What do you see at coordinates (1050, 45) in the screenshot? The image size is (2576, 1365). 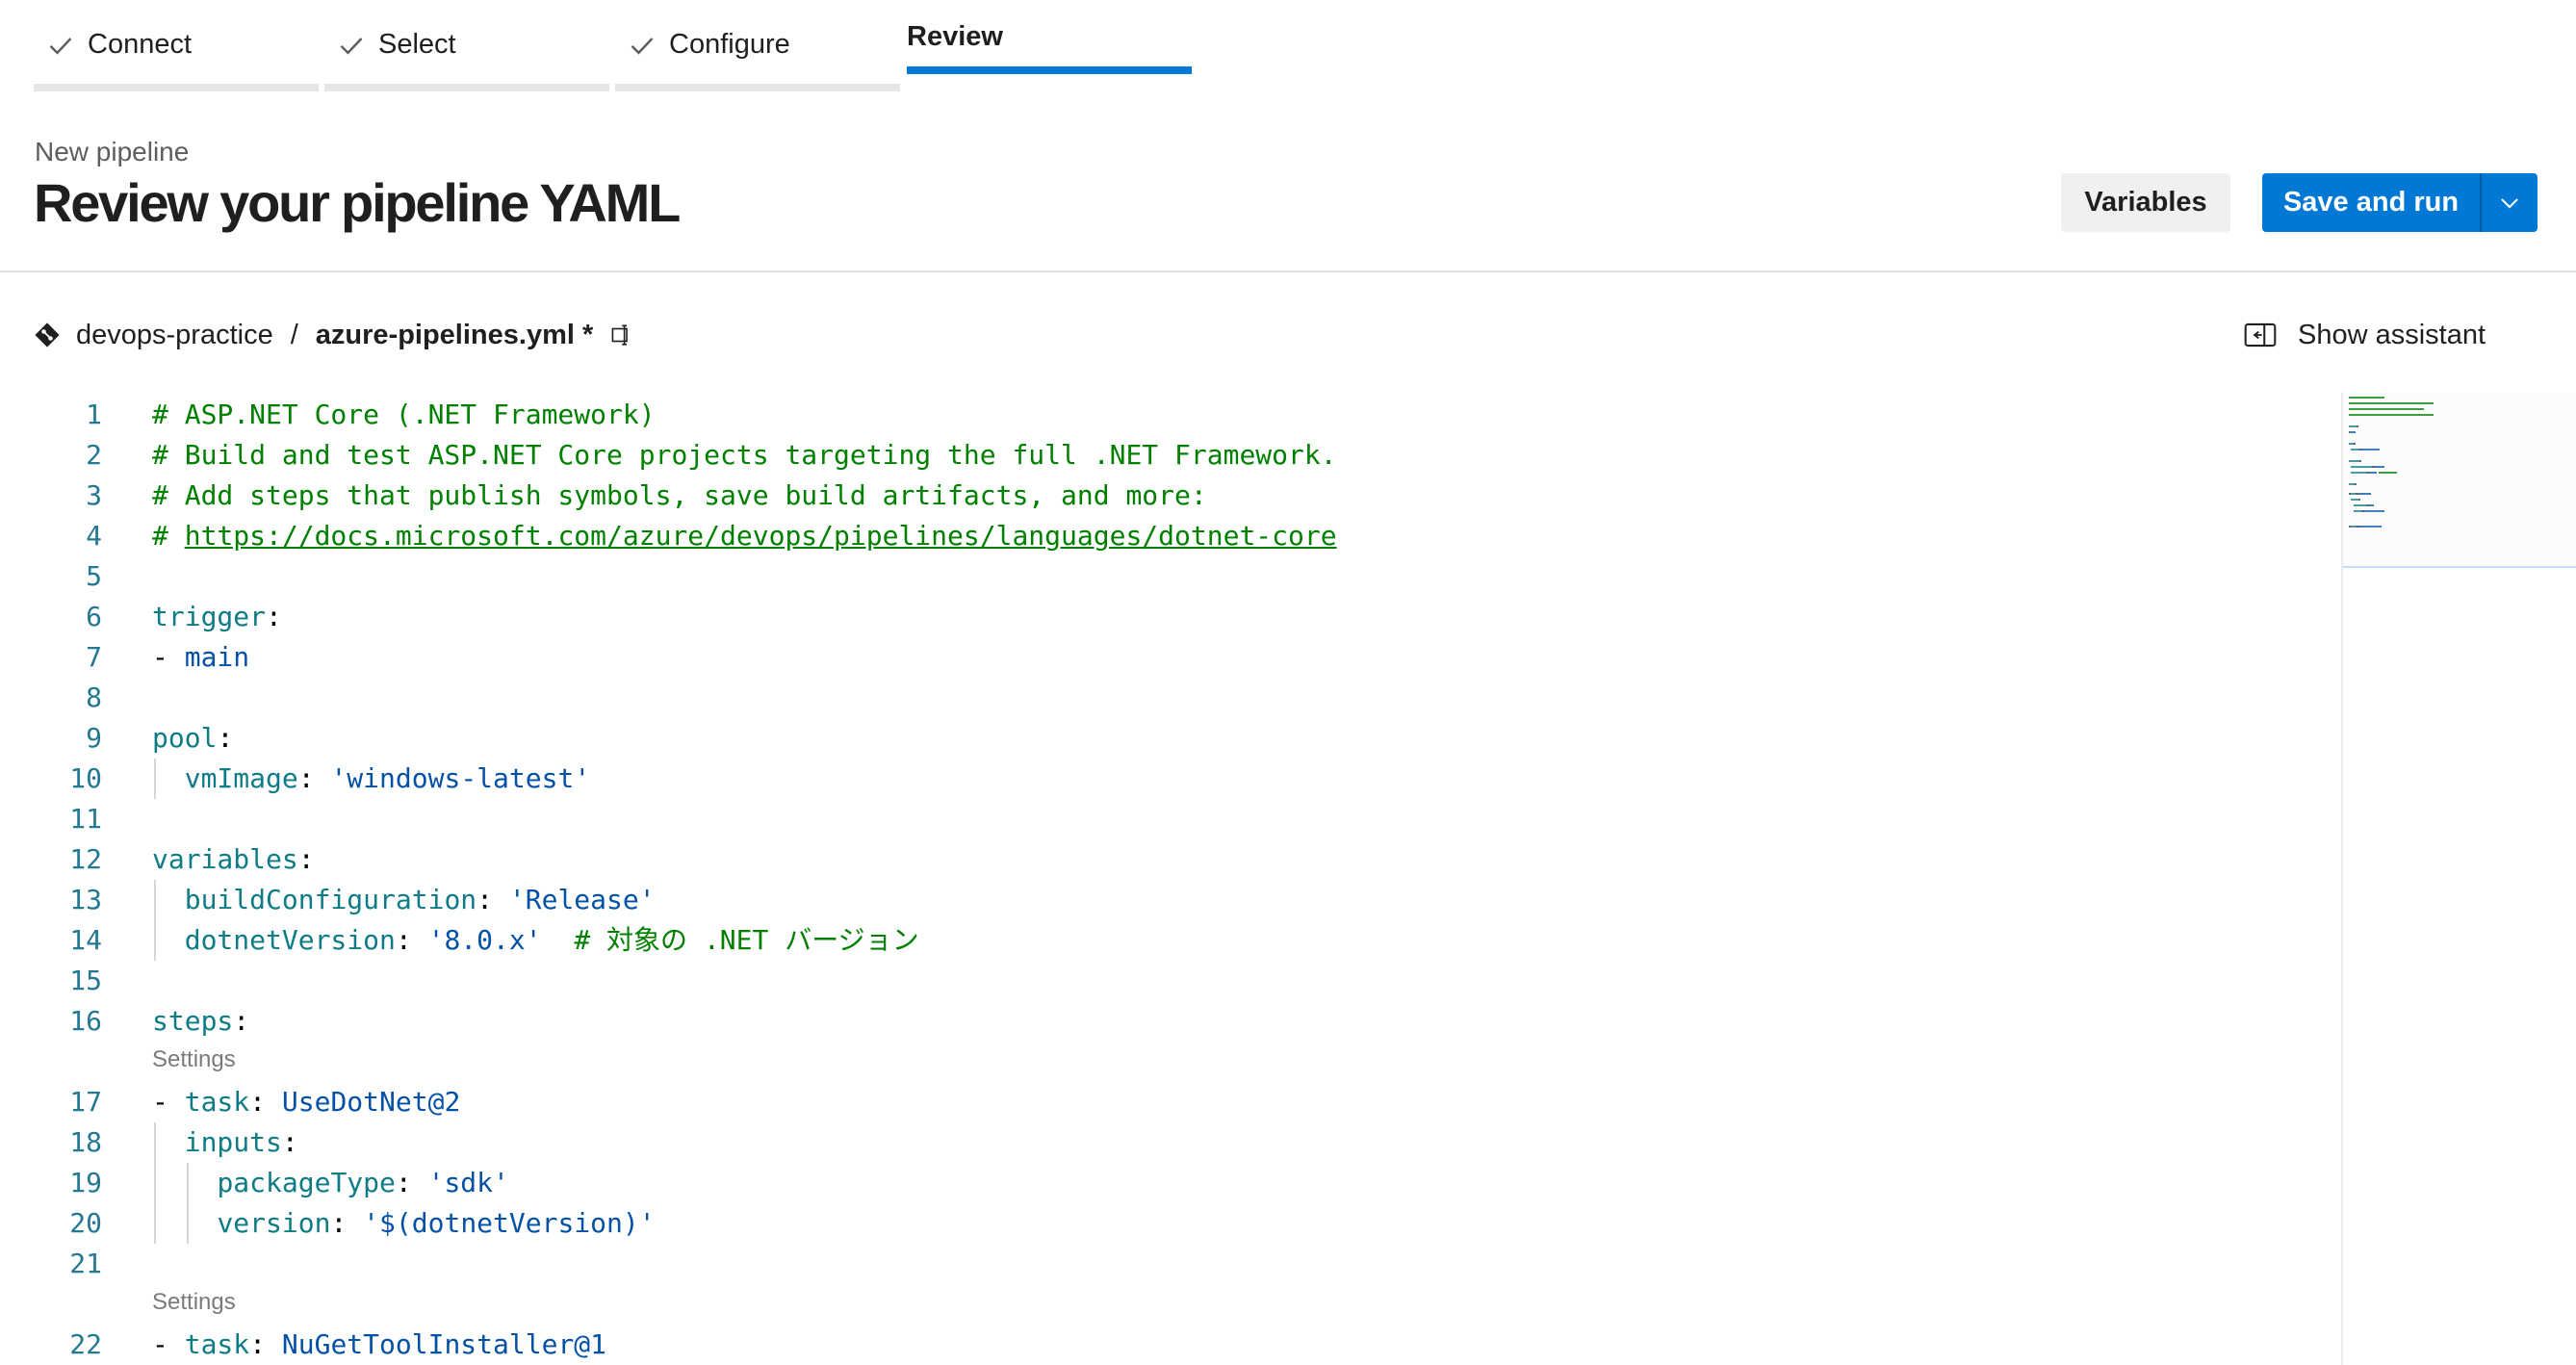 I see `step-review: Review` at bounding box center [1050, 45].